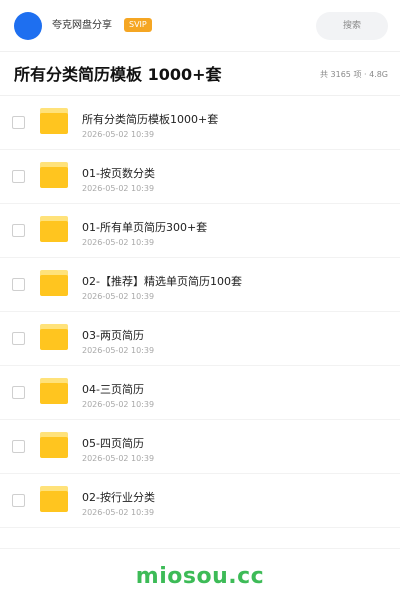 Image resolution: width=400 pixels, height=600 pixels. What do you see at coordinates (200, 339) in the screenshot?
I see `list-item: 03-两页简历 2026-05-02 10:39` at bounding box center [200, 339].